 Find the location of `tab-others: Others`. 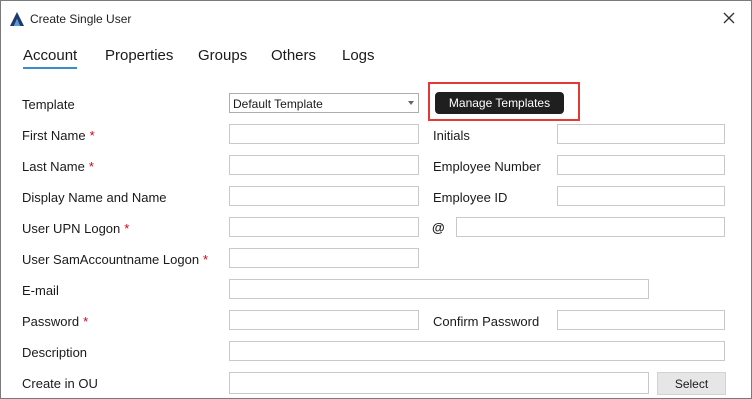

tab-others: Others is located at coordinates (293, 55).